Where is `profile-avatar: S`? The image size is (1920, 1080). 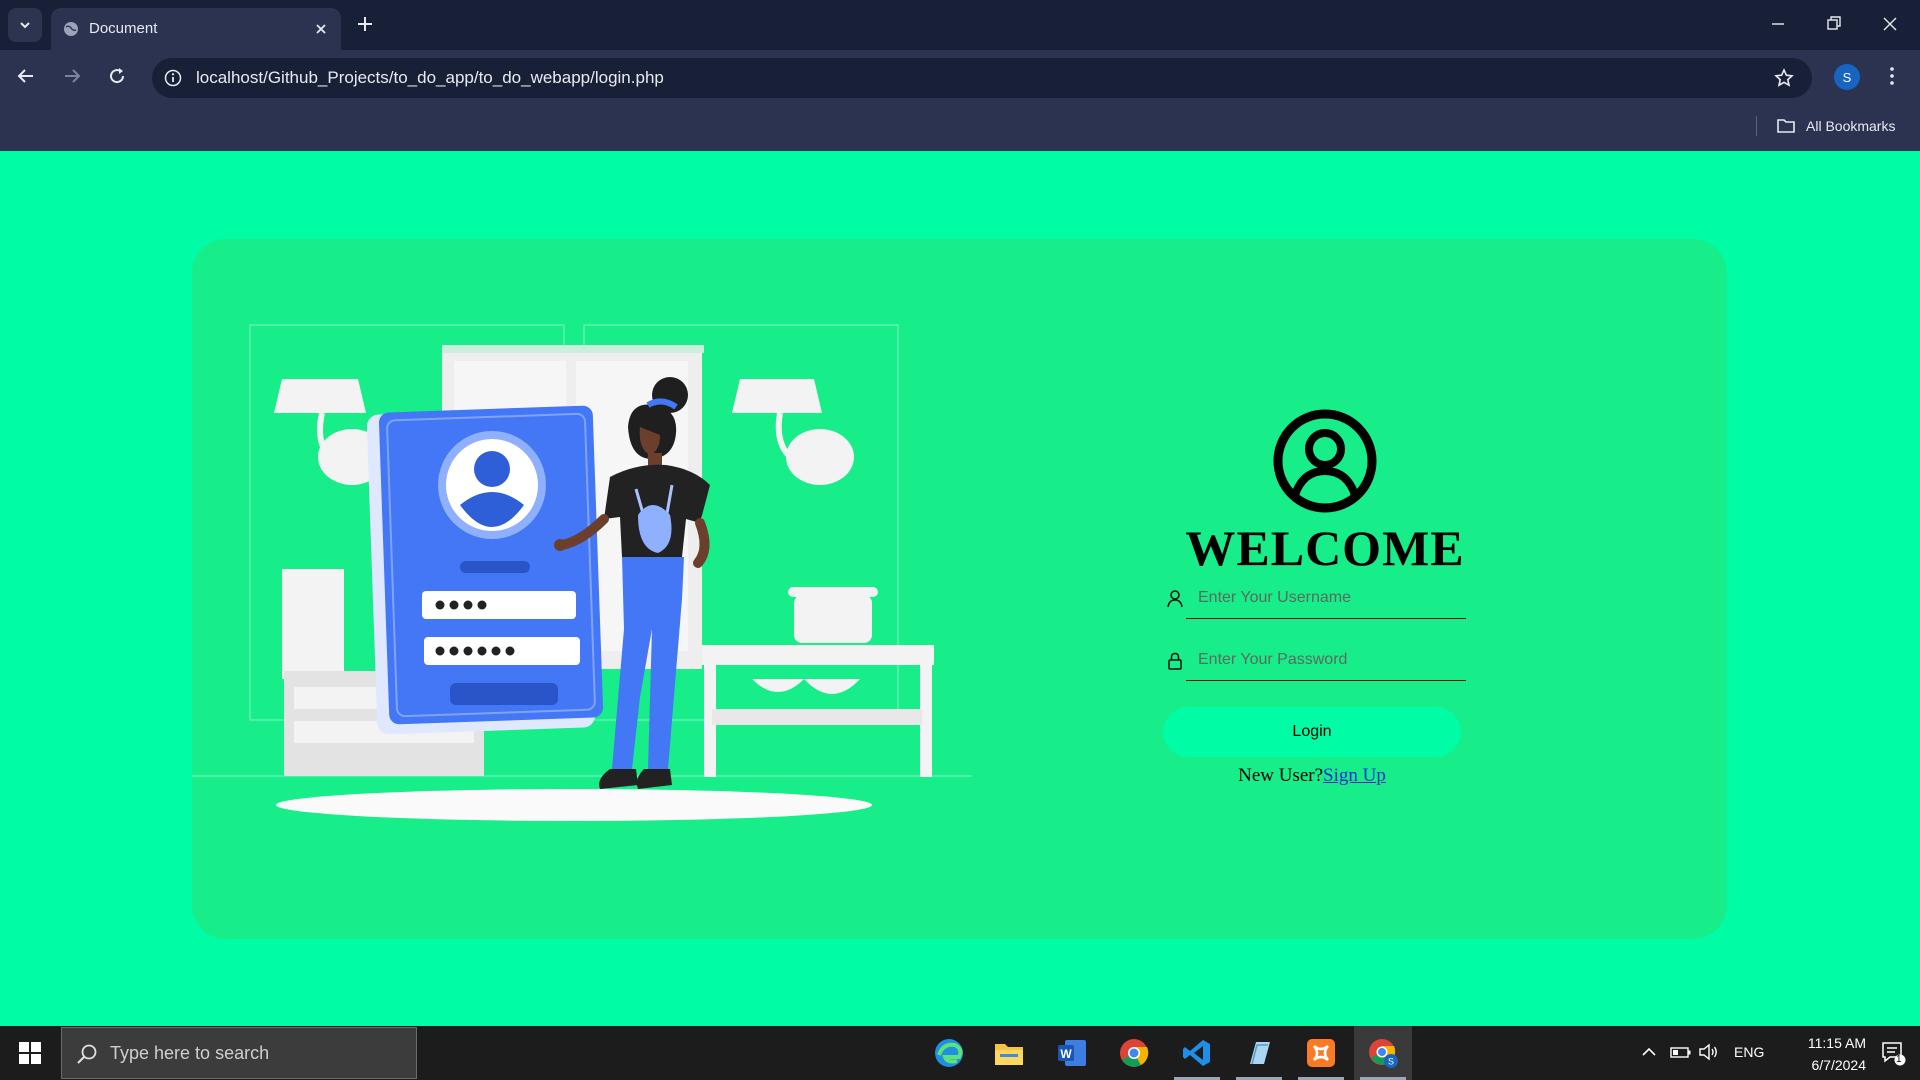 profile-avatar: S is located at coordinates (1847, 77).